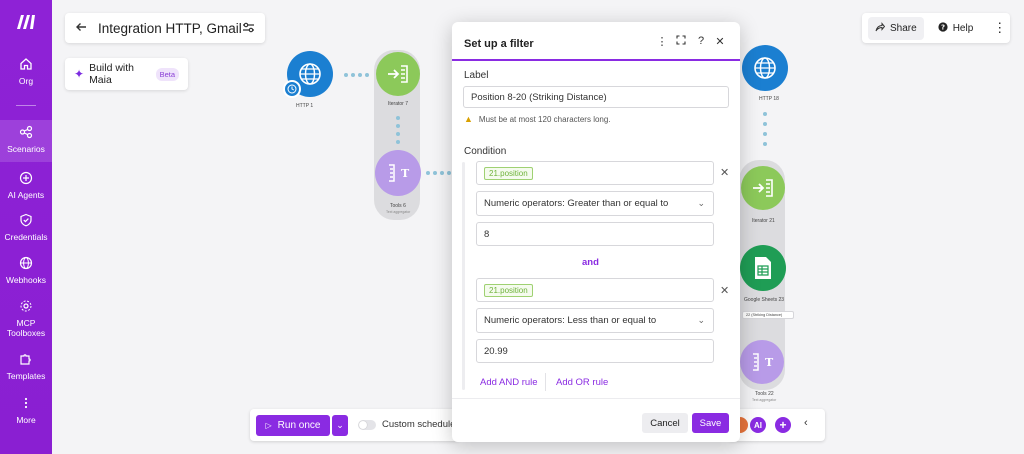  What do you see at coordinates (595, 290) in the screenshot?
I see `rule-2-field-input: 21.position` at bounding box center [595, 290].